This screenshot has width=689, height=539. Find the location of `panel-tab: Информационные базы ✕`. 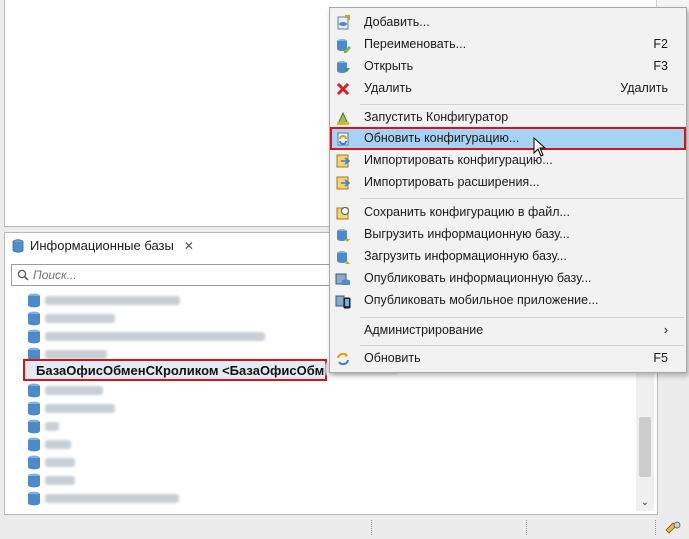

panel-tab: Информационные базы ✕ is located at coordinates (118, 245).